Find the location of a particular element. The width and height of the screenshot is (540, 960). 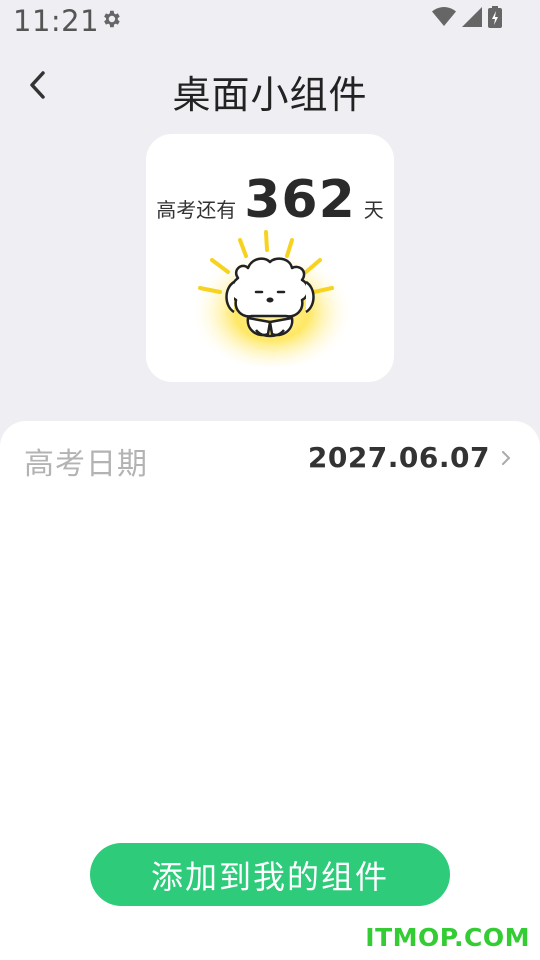

exam-date-row: 高考日期 2027.06.07 is located at coordinates (270, 458).